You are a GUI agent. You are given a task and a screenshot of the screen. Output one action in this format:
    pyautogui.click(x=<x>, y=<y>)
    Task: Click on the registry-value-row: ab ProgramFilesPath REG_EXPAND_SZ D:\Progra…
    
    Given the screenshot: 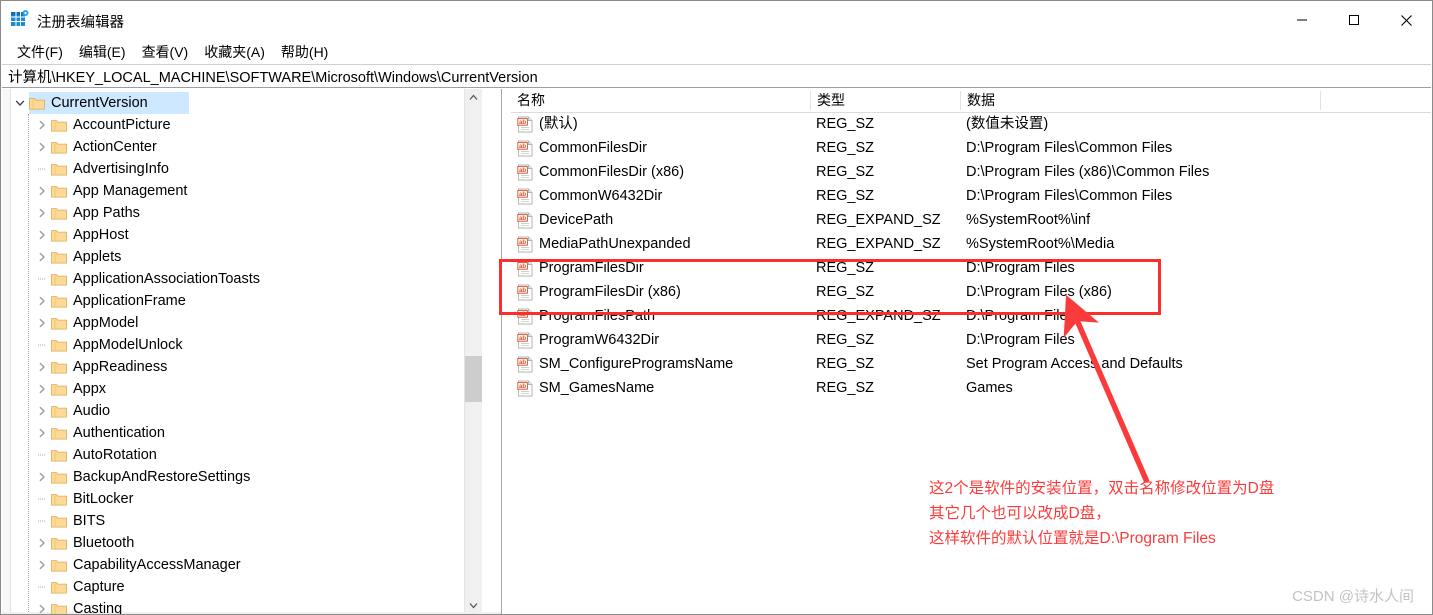 What is the action you would take?
    pyautogui.click(x=971, y=316)
    